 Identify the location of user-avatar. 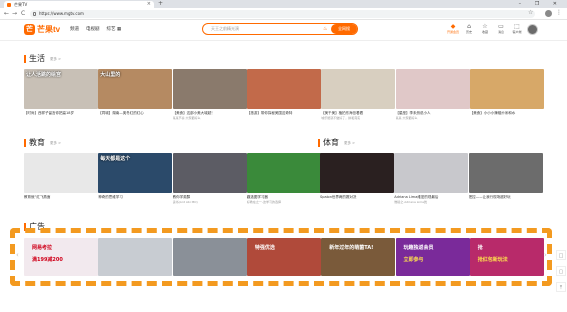
(532, 29).